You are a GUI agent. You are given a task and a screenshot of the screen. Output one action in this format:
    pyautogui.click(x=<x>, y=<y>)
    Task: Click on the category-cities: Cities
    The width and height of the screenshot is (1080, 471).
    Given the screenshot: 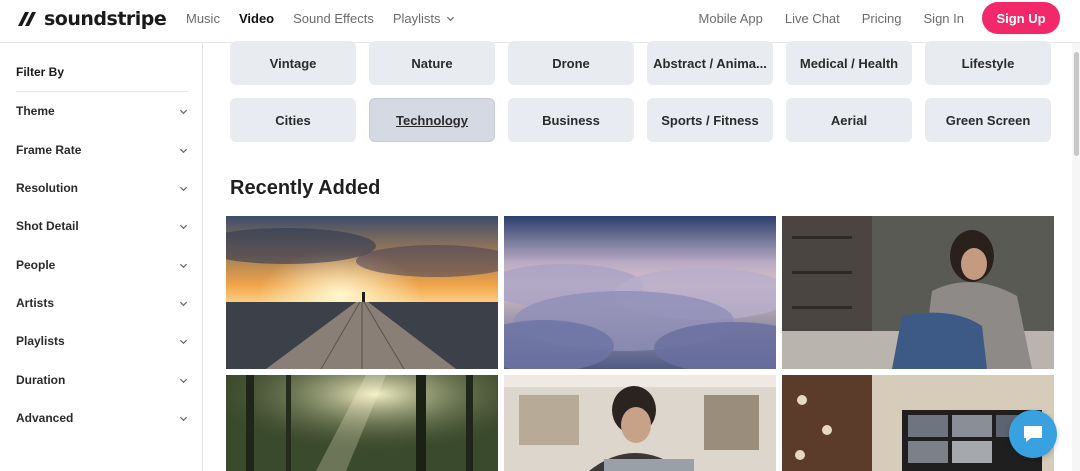 What is the action you would take?
    pyautogui.click(x=293, y=120)
    